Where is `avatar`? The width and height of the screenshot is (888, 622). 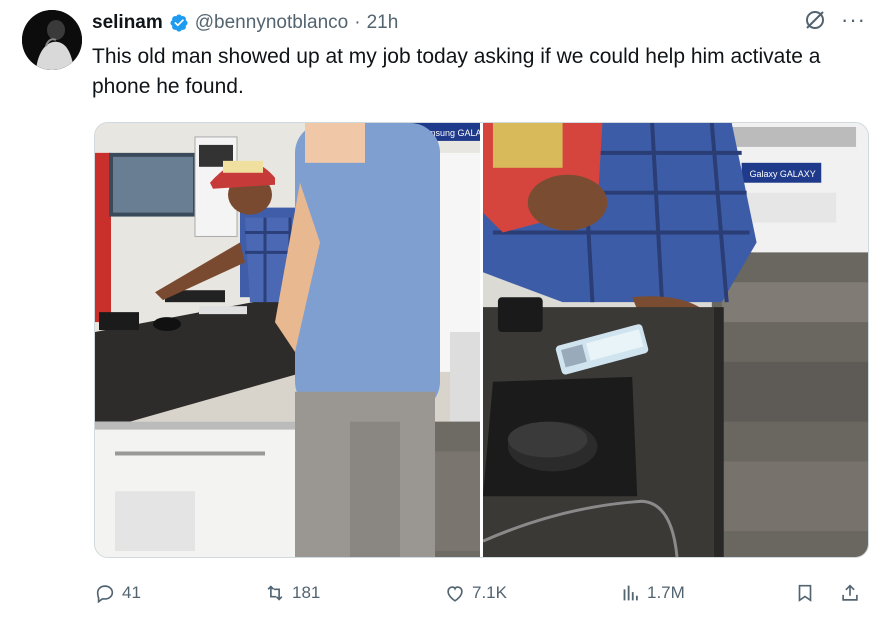
avatar is located at coordinates (52, 40).